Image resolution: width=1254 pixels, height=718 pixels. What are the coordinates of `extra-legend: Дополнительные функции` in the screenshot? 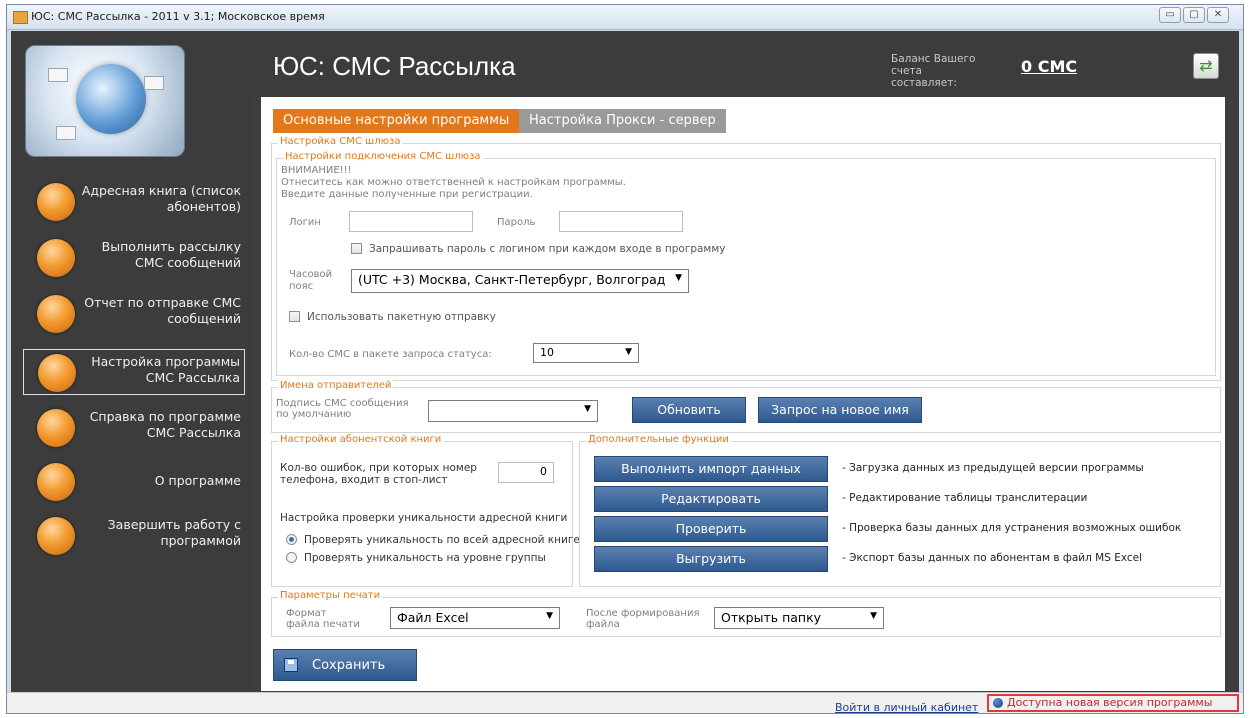 It's located at (658, 439).